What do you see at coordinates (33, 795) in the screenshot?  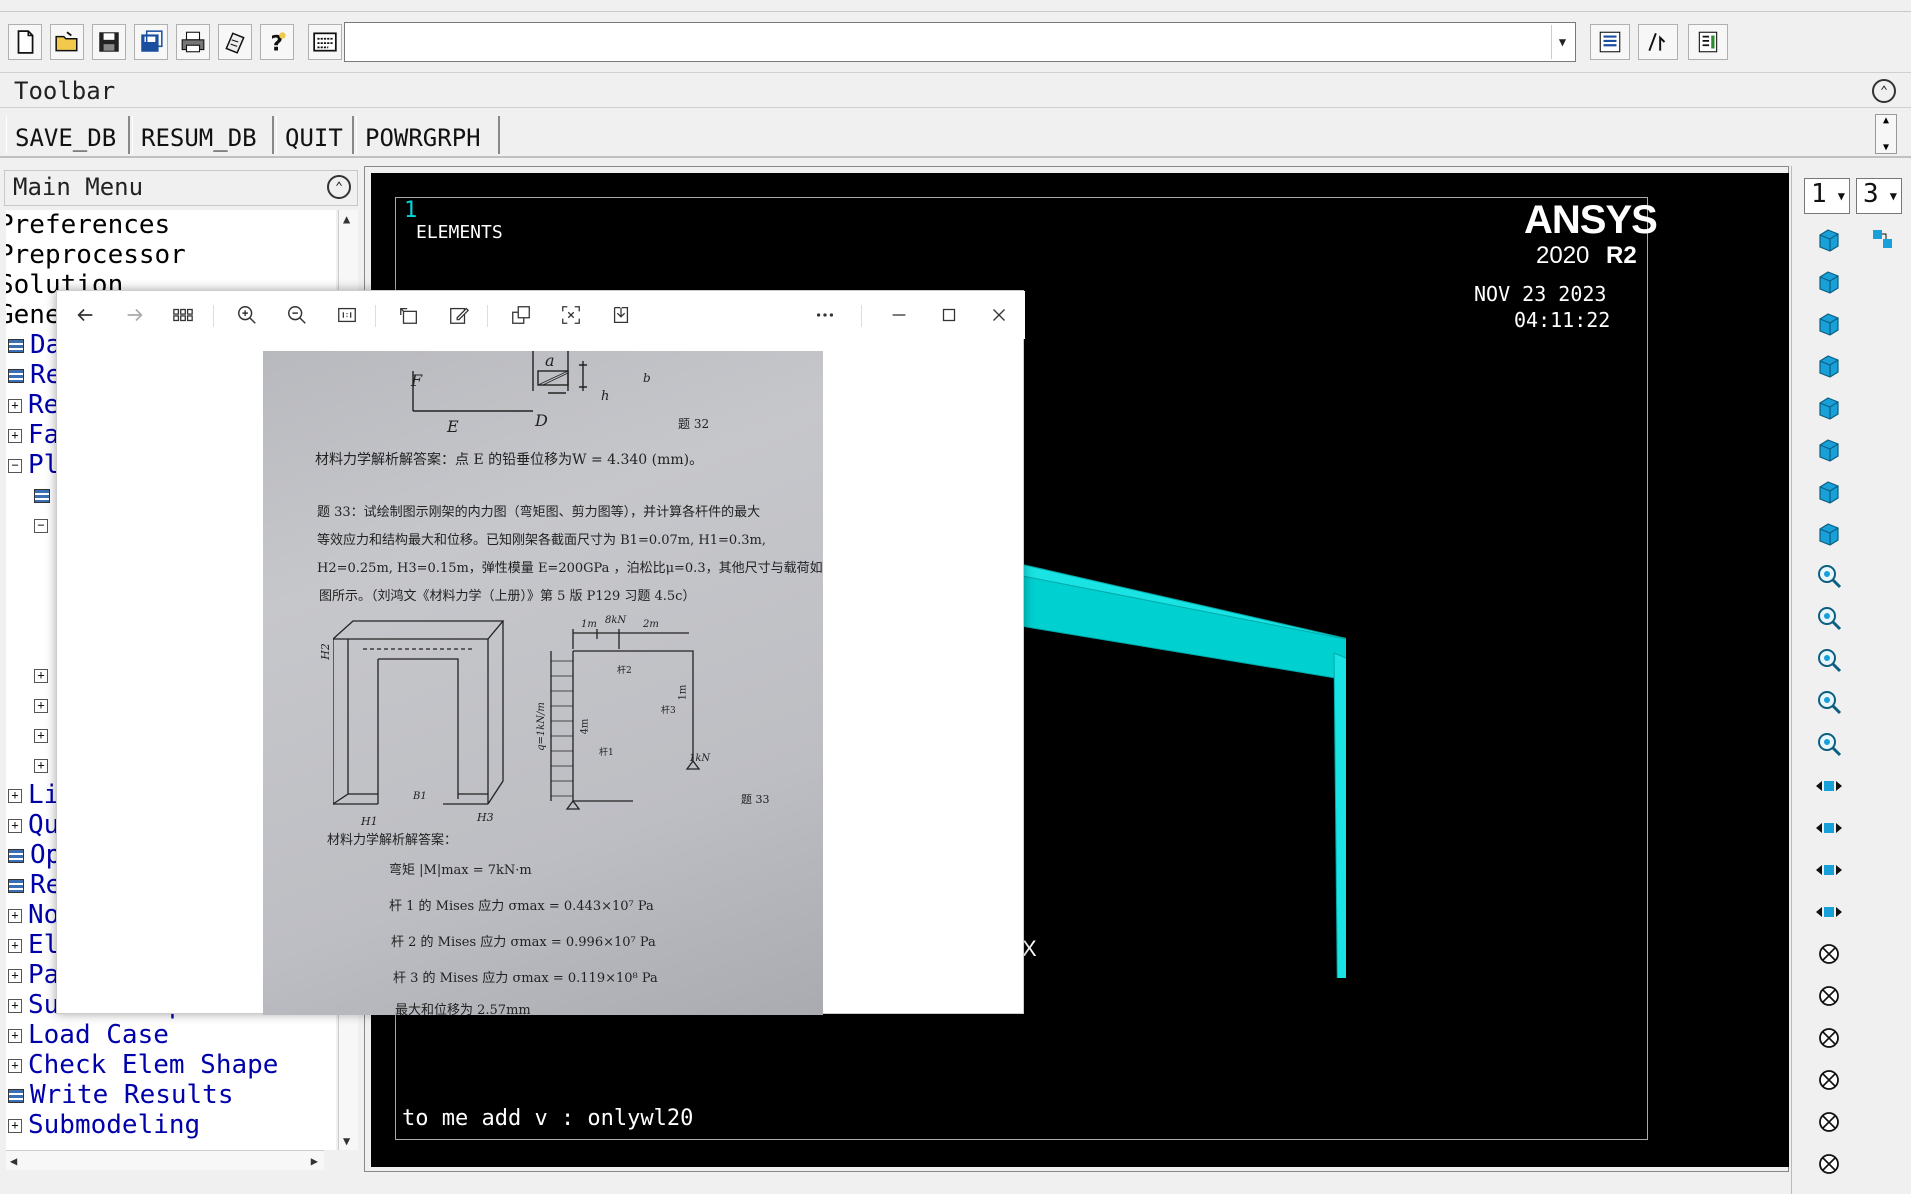 I see `menu-item: + Li` at bounding box center [33, 795].